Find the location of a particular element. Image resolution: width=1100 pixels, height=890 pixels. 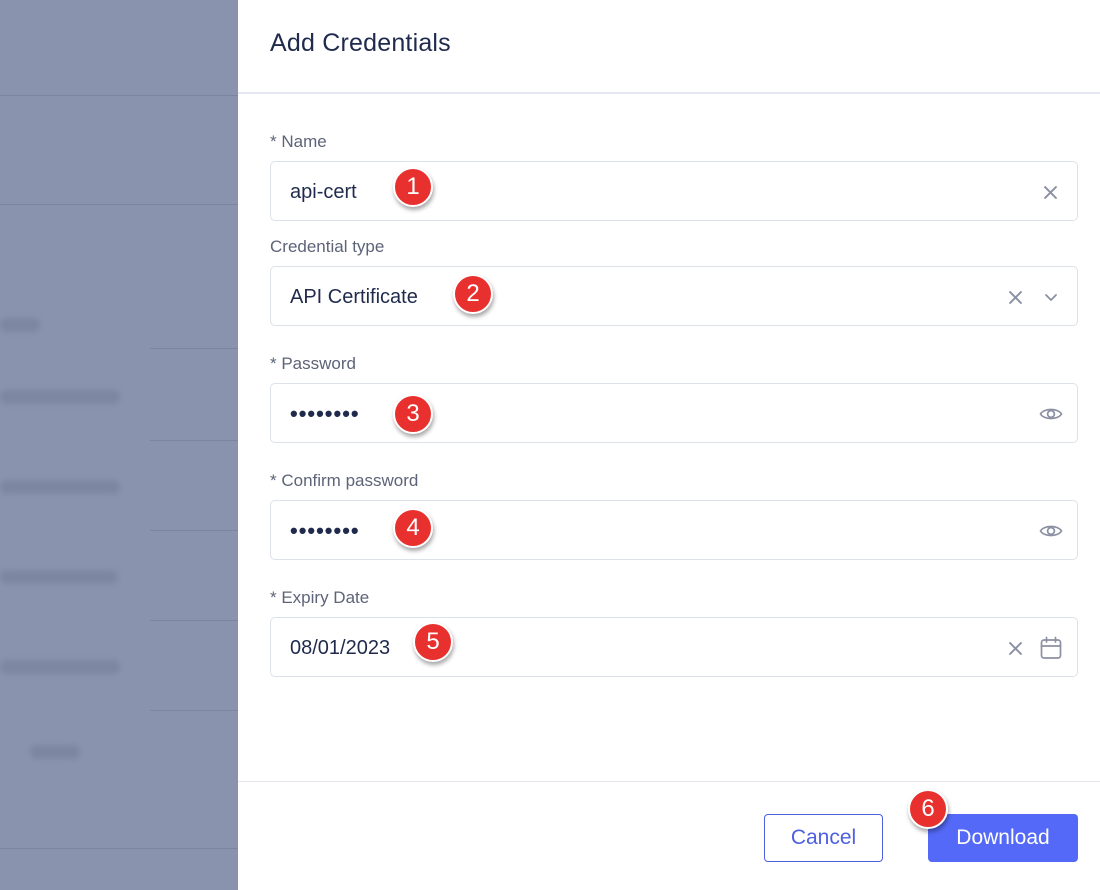

name-value: api-cert is located at coordinates (323, 192).